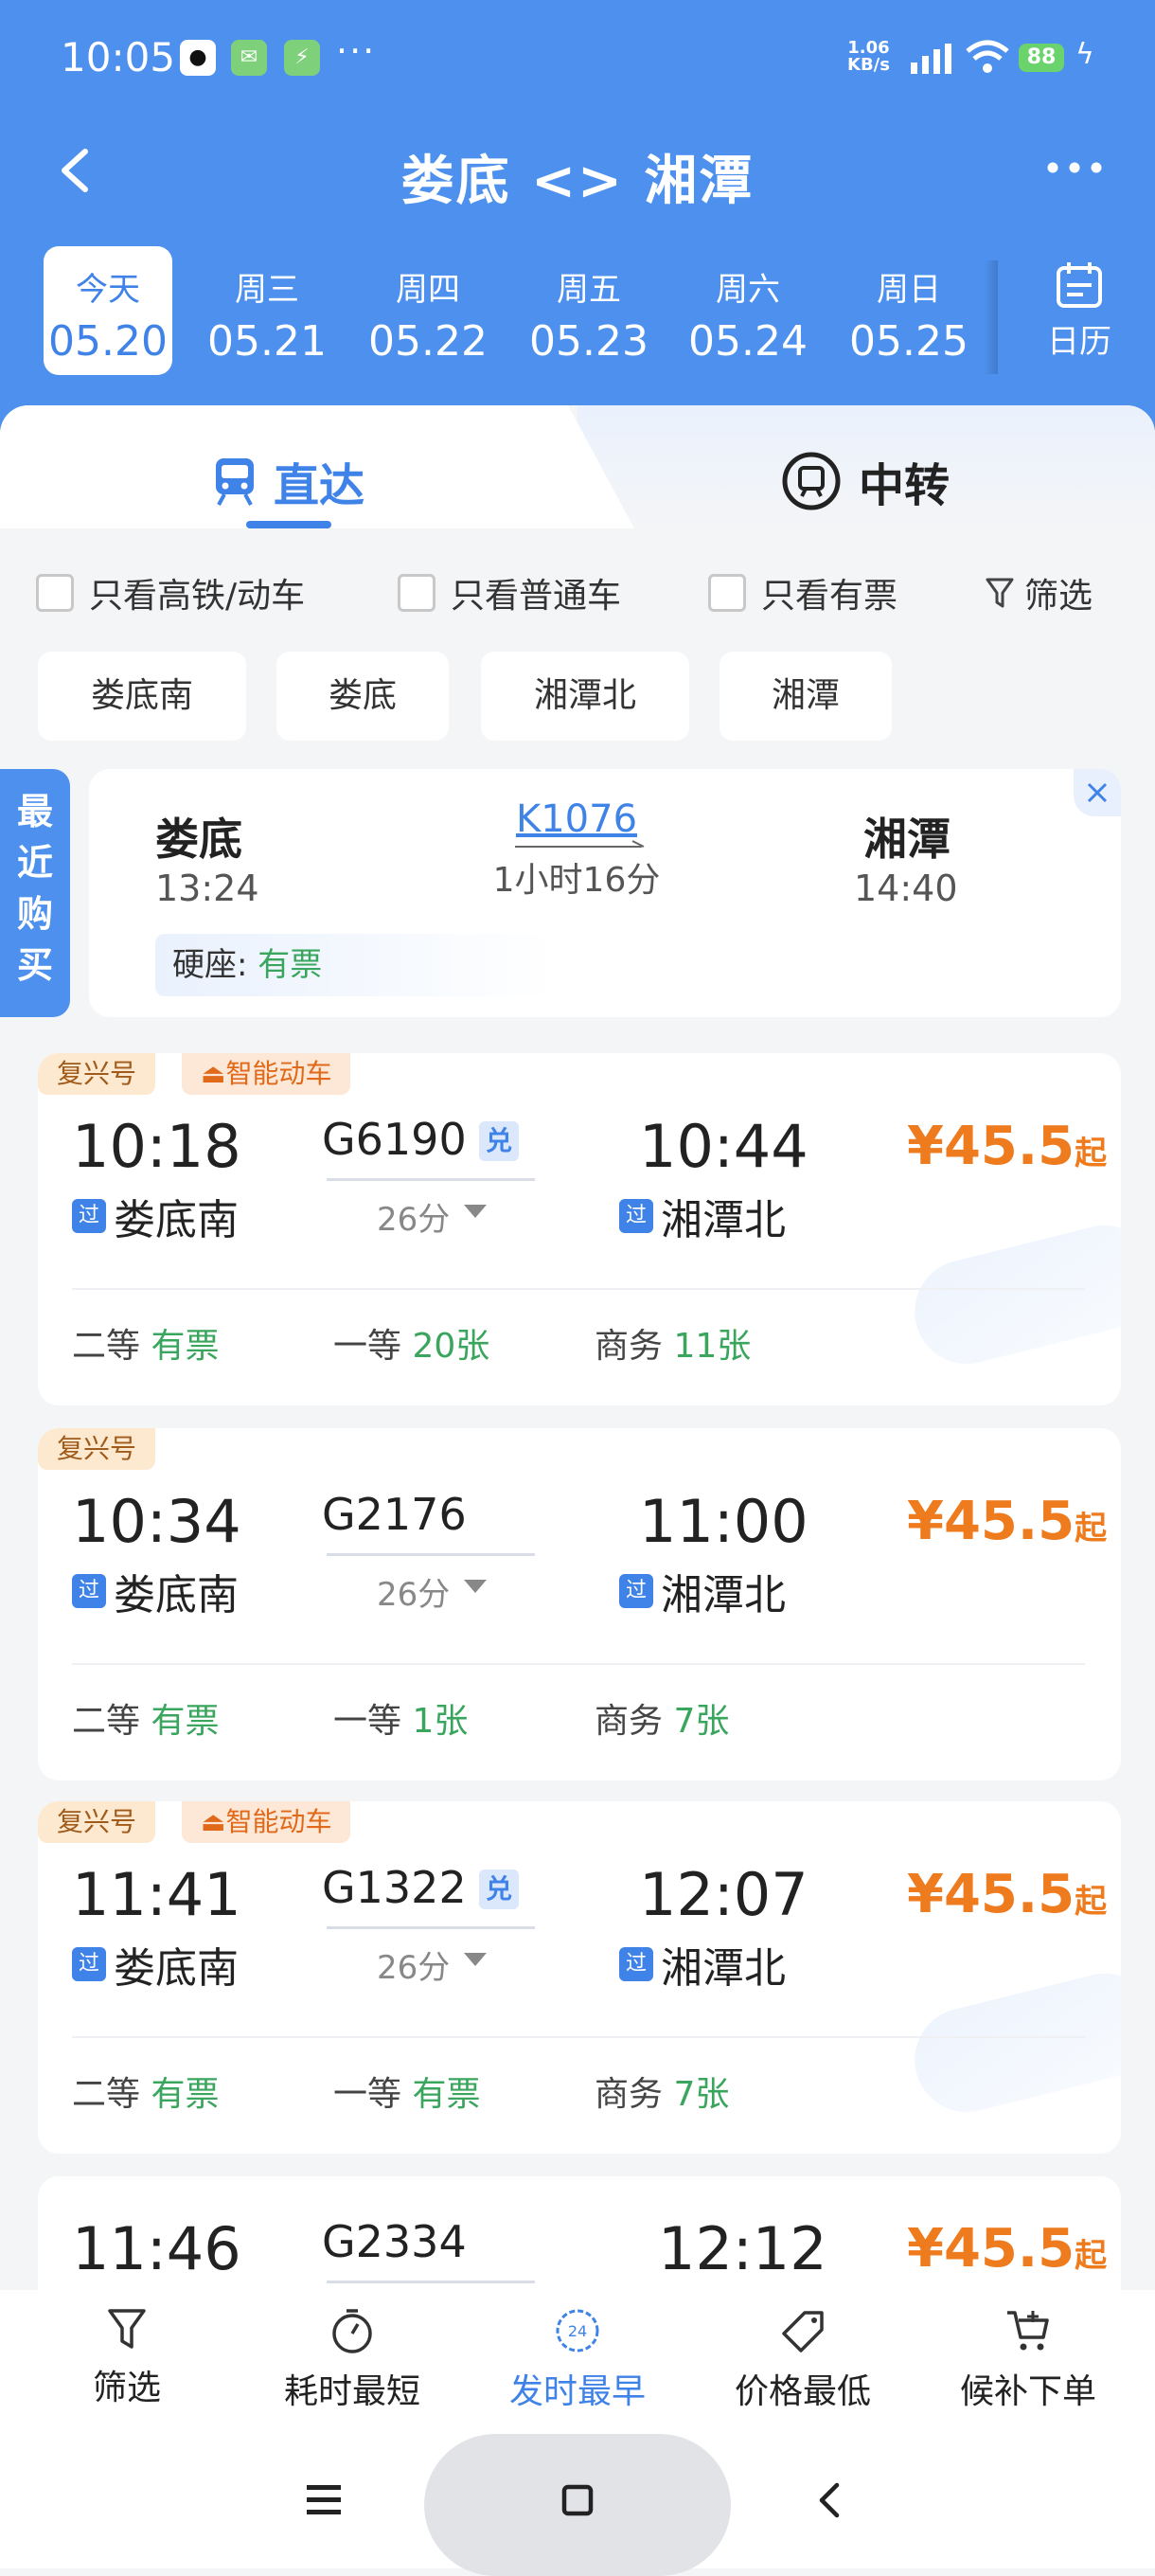  What do you see at coordinates (302, 58) in the screenshot?
I see `charging-app-icon: ⚡` at bounding box center [302, 58].